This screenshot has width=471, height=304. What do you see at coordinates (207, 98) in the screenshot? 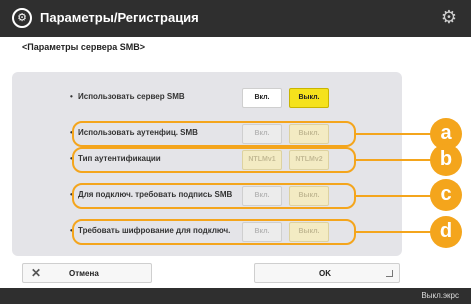
I see `row-use-smb-server: Использовать сервер SMB Вкл. Выкл.` at bounding box center [207, 98].